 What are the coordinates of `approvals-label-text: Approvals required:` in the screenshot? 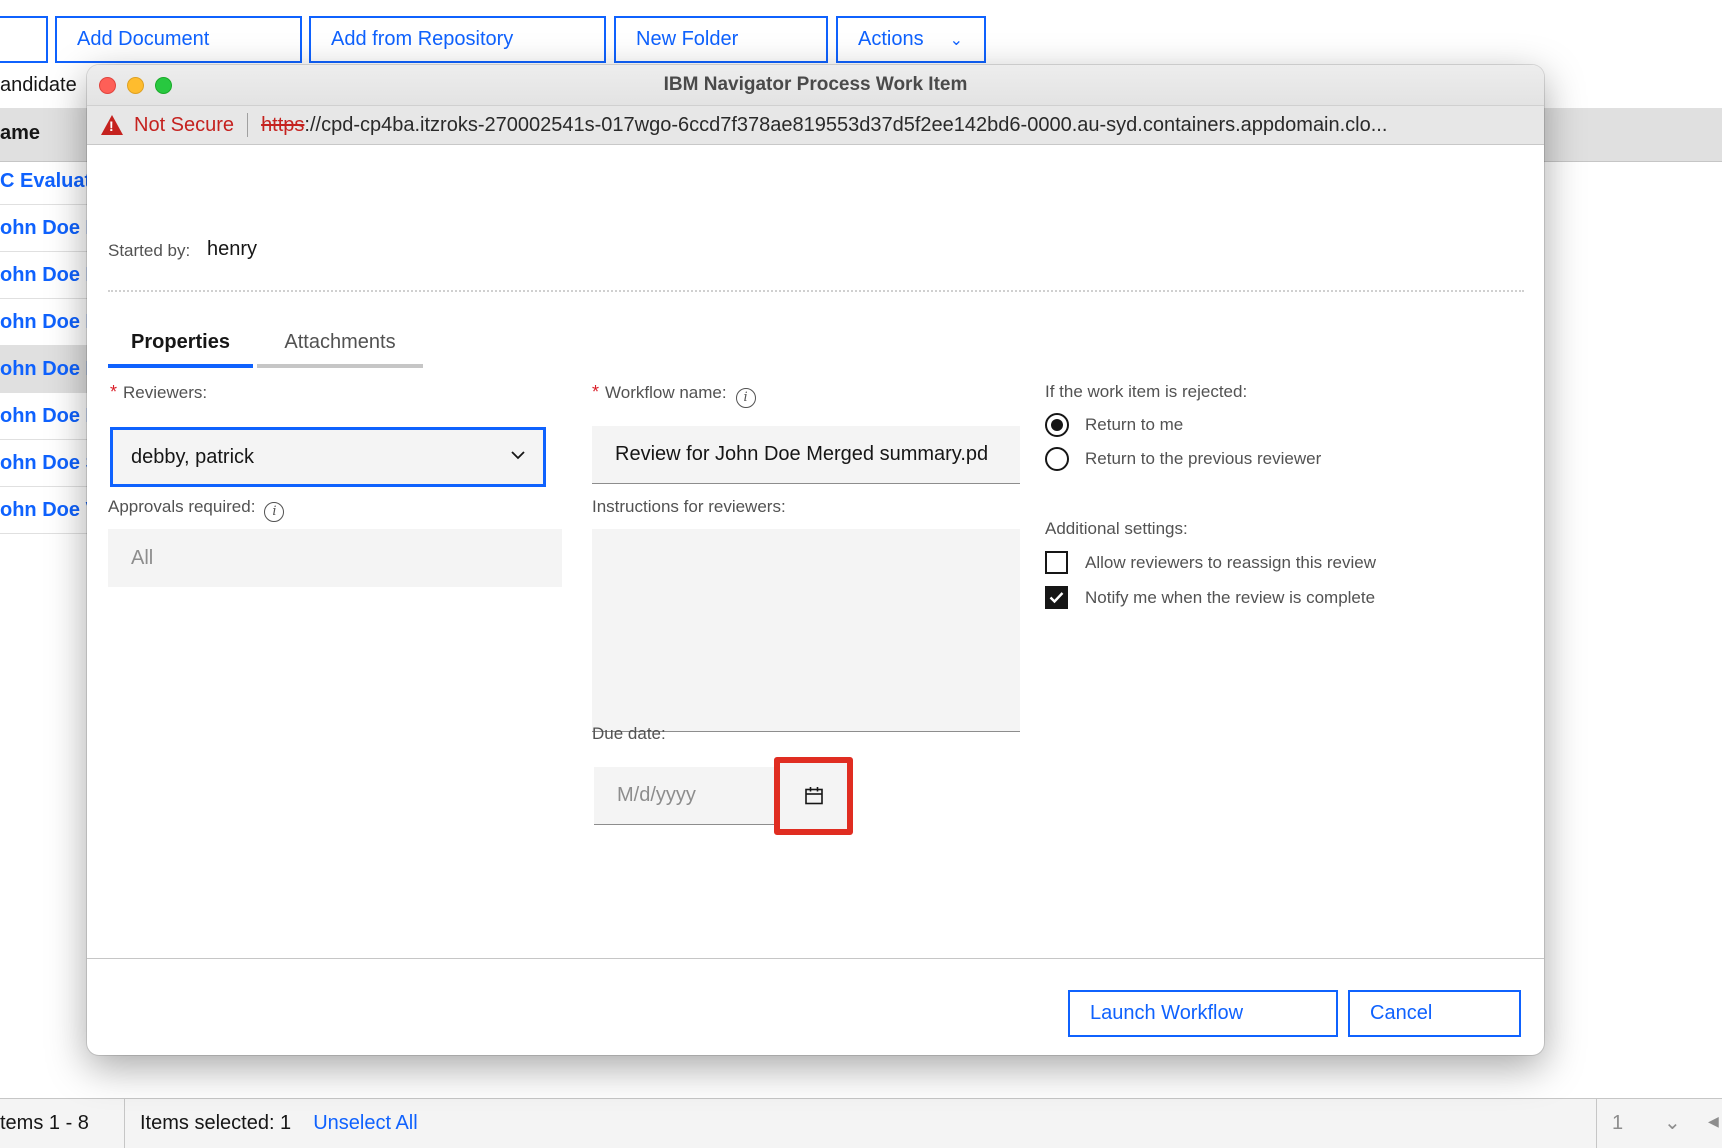 It's located at (182, 506).